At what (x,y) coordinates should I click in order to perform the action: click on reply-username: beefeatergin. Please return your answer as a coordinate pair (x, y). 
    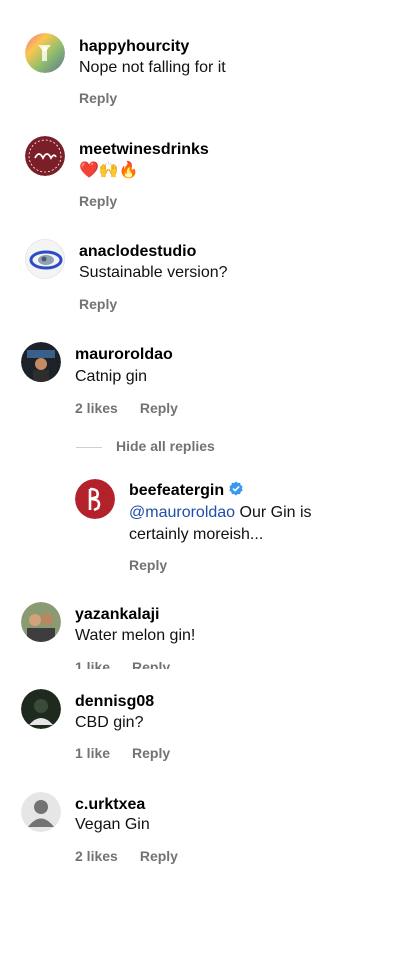
    Looking at the image, I should click on (186, 491).